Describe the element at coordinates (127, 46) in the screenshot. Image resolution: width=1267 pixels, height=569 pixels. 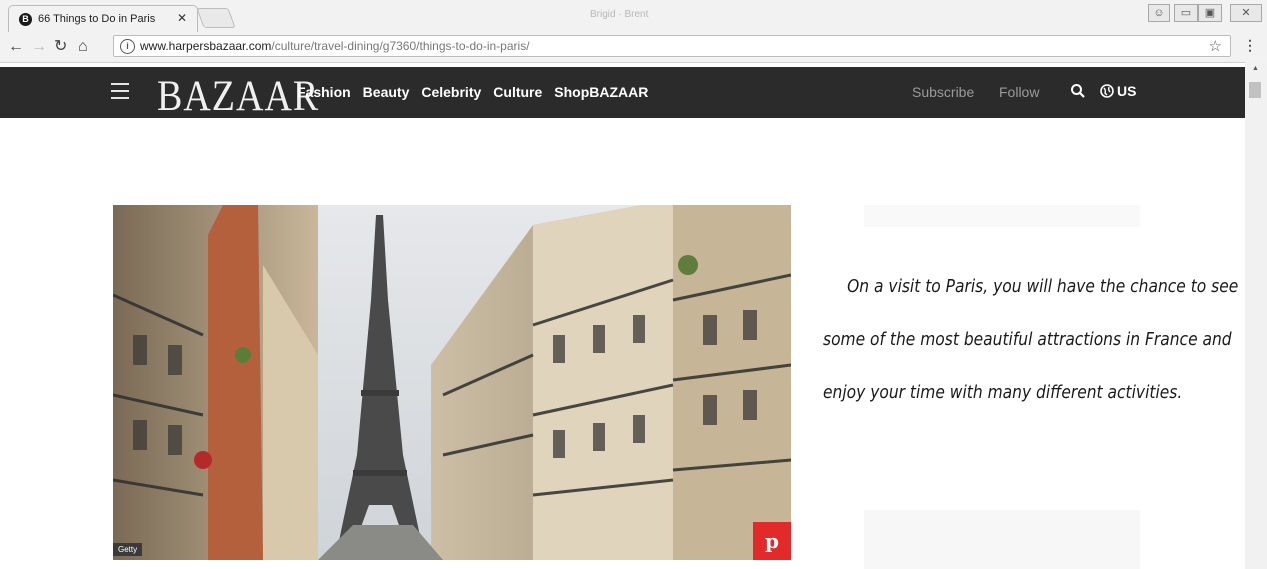
I see `info-icon: i` at that location.